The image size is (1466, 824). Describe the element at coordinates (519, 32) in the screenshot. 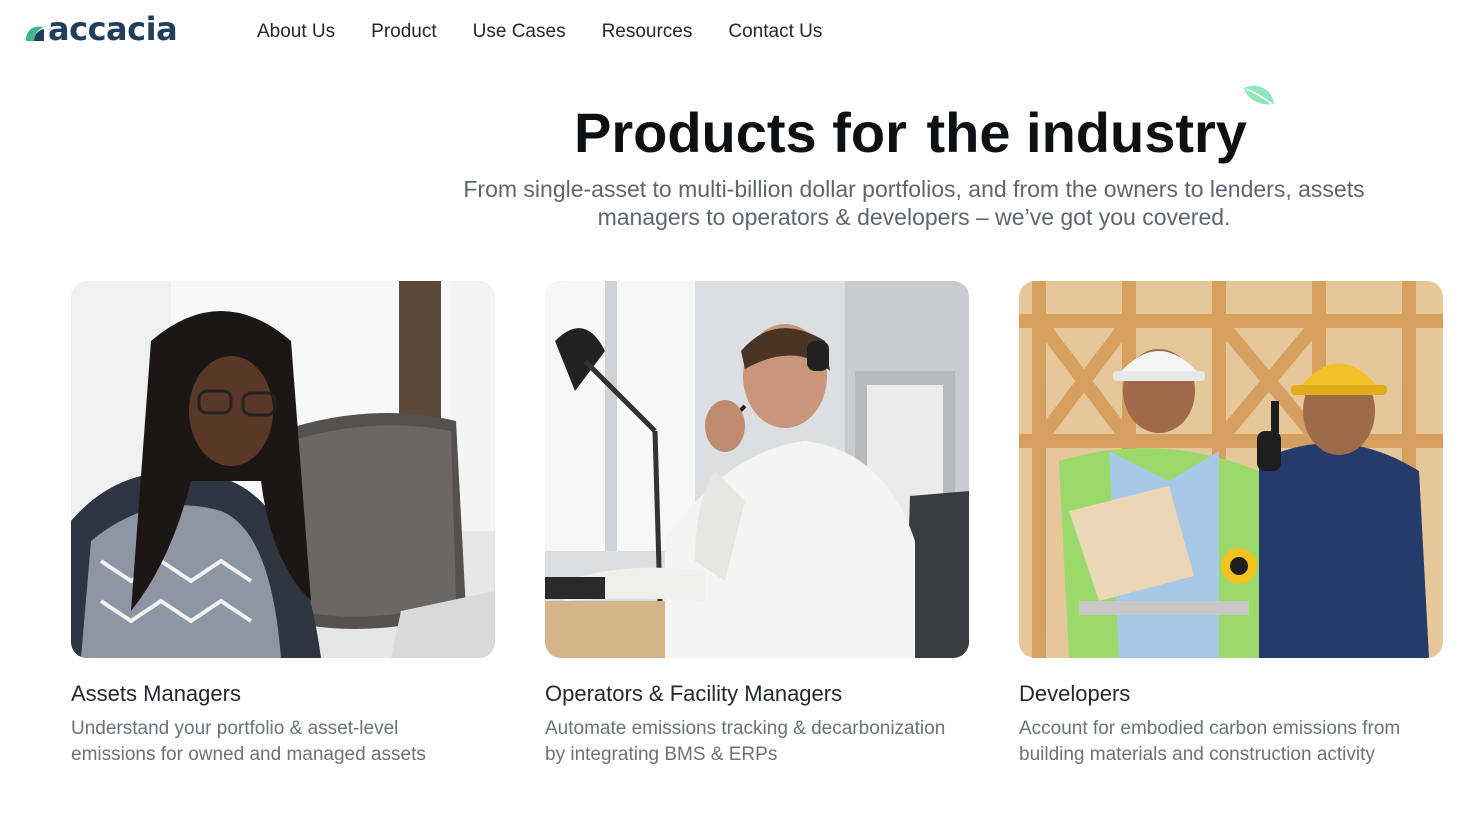

I see `nav-use-cases: Use Cases` at that location.